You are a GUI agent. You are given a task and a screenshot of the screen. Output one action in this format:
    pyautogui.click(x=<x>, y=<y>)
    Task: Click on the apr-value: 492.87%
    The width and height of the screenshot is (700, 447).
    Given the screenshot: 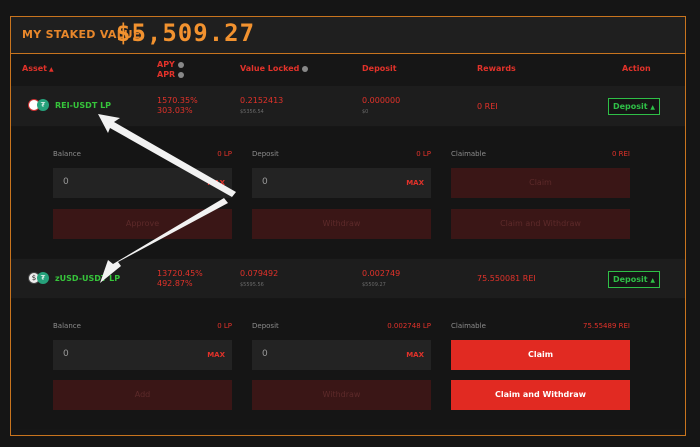 What is the action you would take?
    pyautogui.click(x=175, y=283)
    